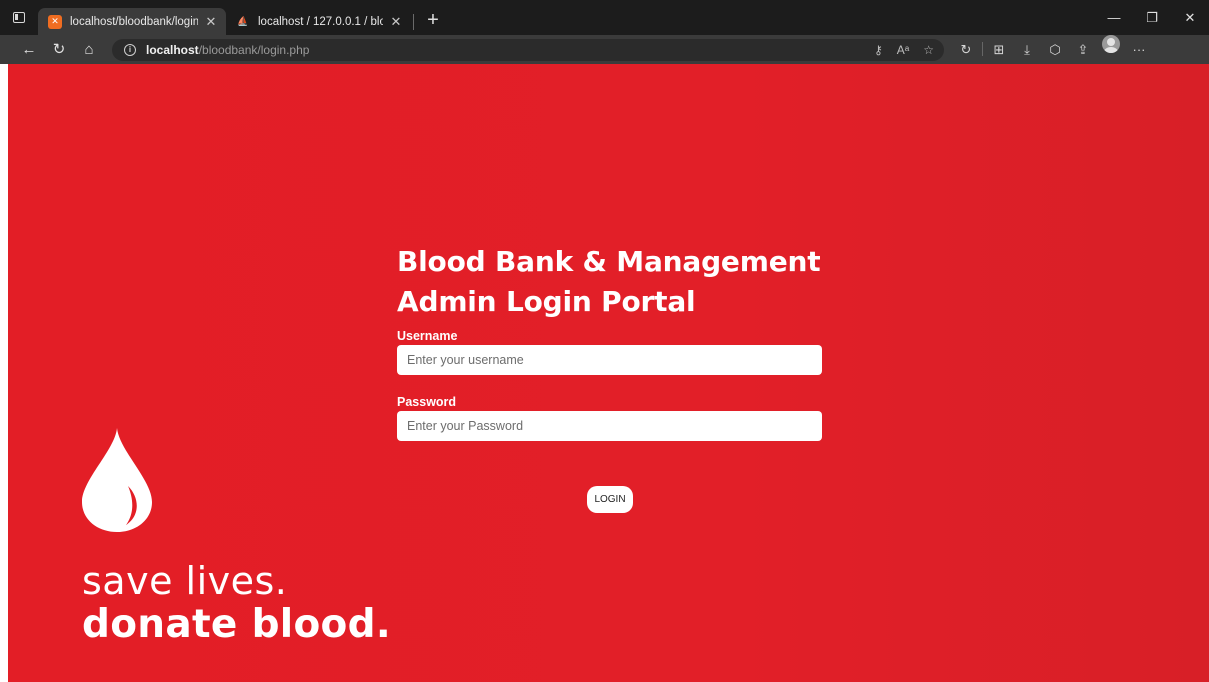 The height and width of the screenshot is (682, 1209). I want to click on tab-actions-icon, so click(19, 17).